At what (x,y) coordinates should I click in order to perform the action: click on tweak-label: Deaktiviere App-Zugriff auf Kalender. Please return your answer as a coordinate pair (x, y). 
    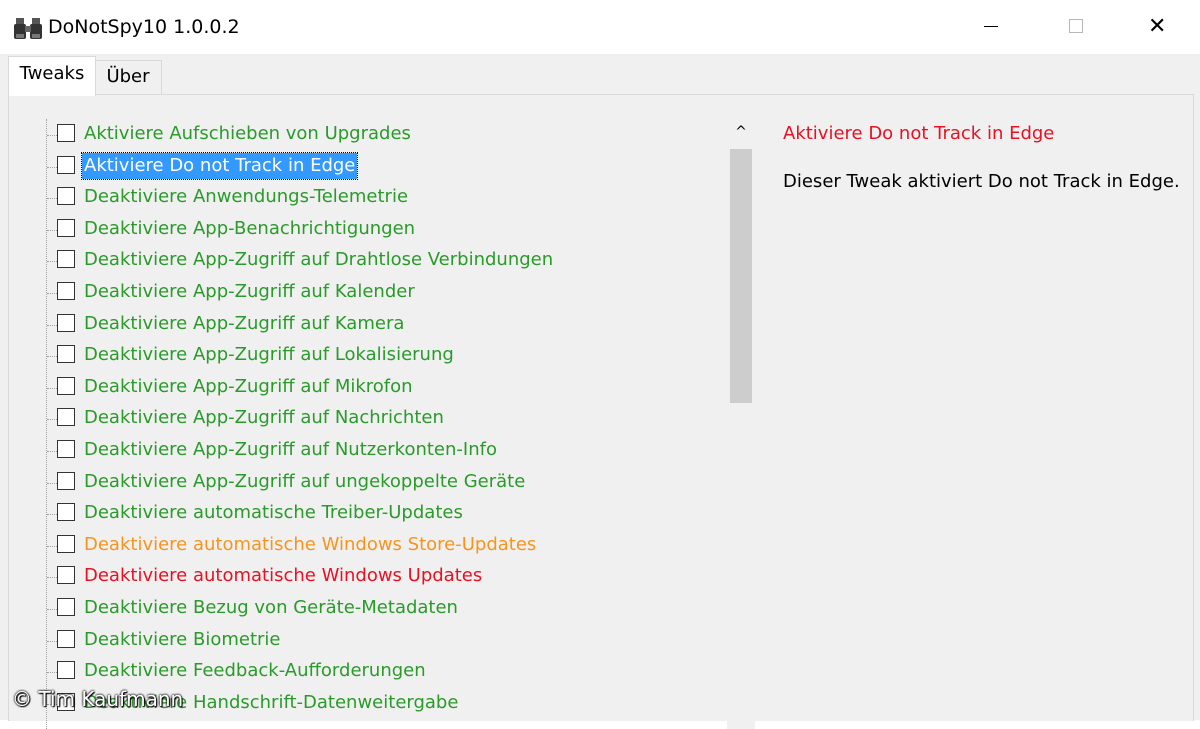
    Looking at the image, I should click on (249, 292).